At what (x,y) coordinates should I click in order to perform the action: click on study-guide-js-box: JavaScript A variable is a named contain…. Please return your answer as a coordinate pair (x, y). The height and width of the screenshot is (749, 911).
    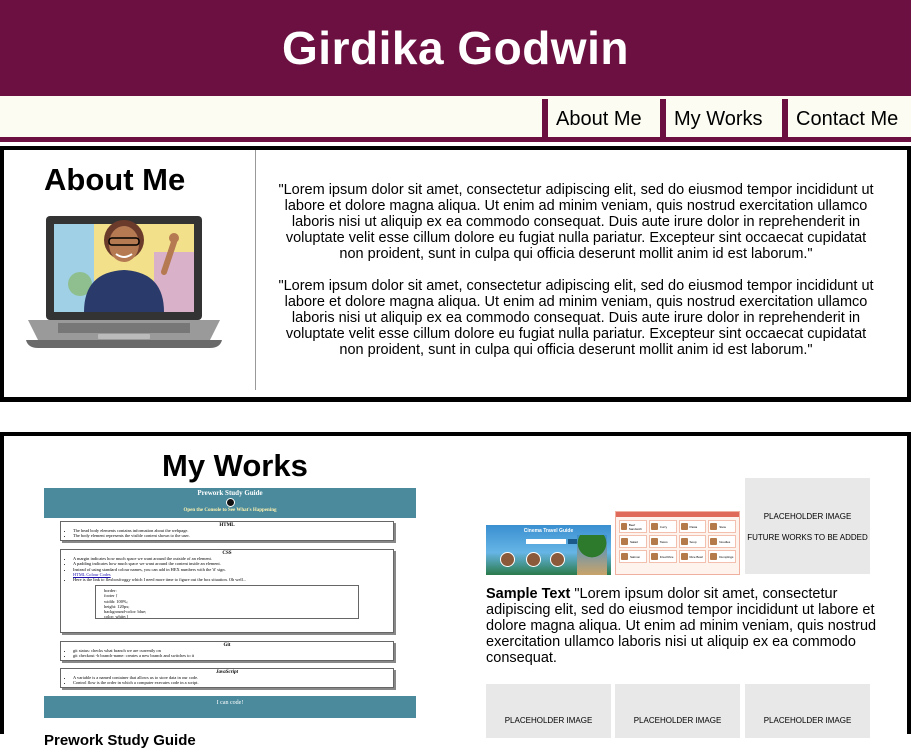
    Looking at the image, I should click on (227, 678).